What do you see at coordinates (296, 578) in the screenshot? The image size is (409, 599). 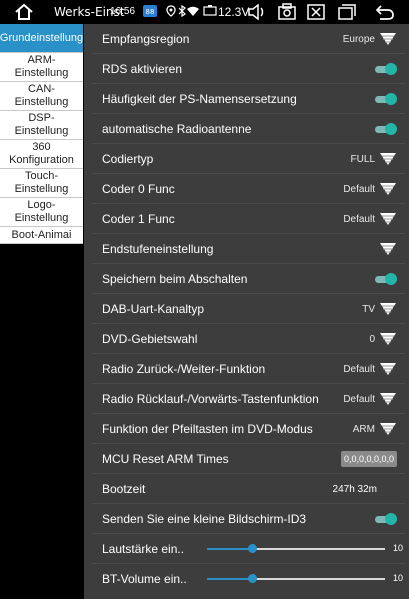 I see `bt-volume-slider` at bounding box center [296, 578].